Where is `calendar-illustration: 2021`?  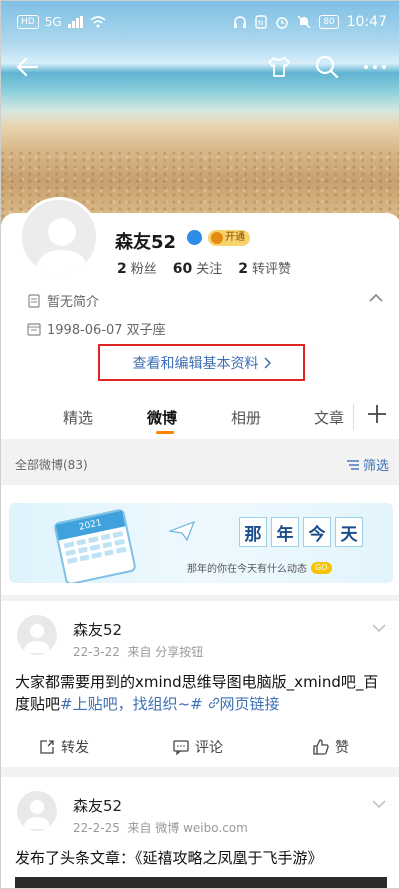 calendar-illustration: 2021 is located at coordinates (95, 545).